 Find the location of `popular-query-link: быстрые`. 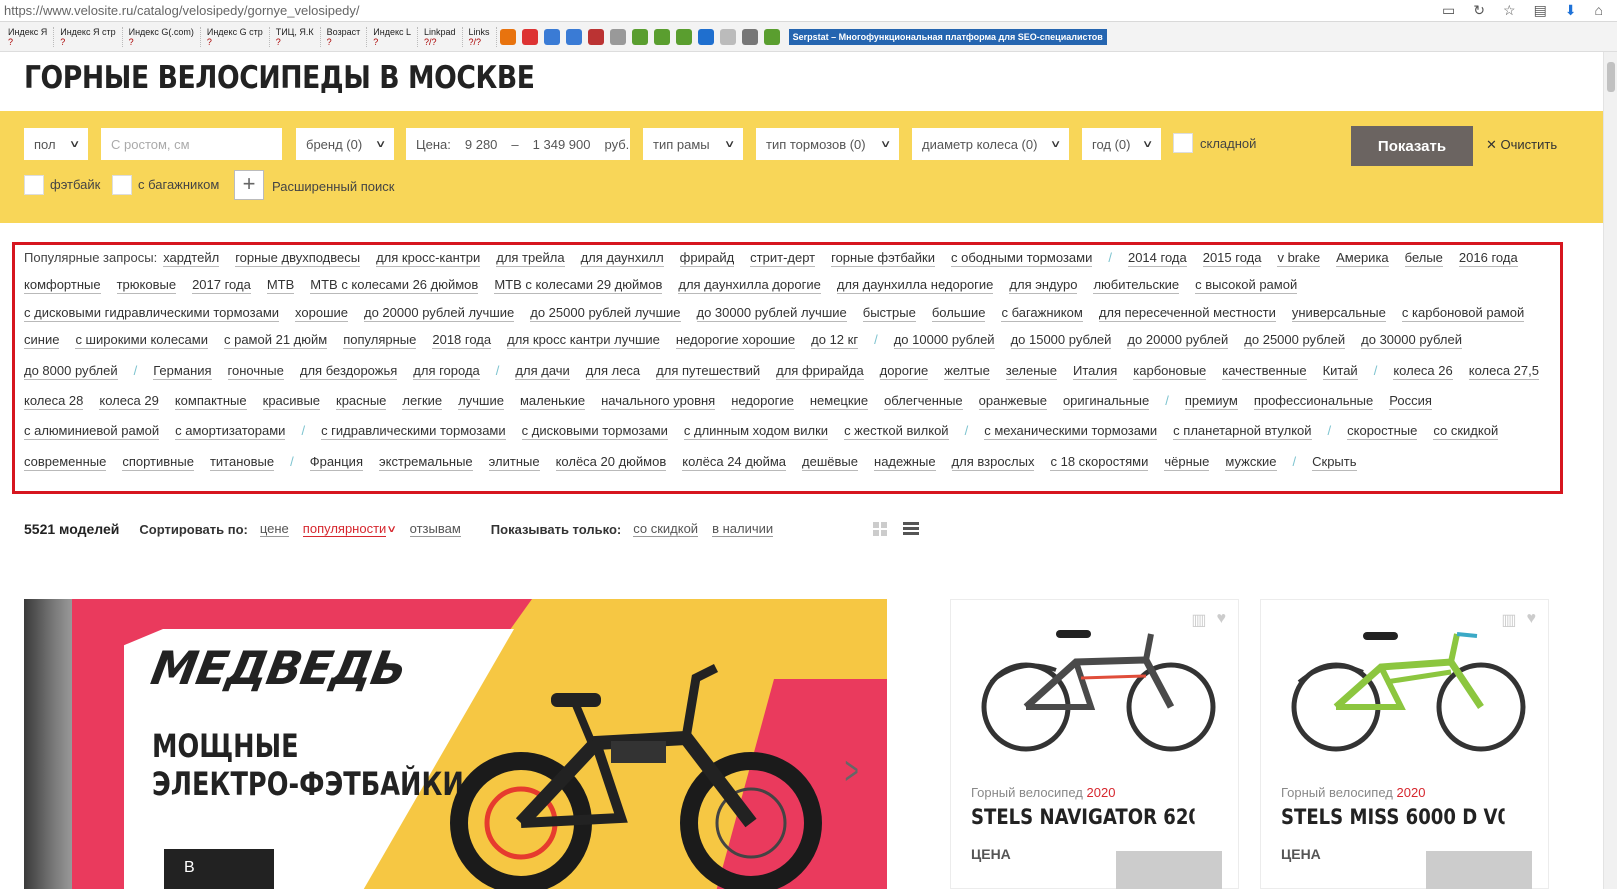

popular-query-link: быстрые is located at coordinates (889, 313).